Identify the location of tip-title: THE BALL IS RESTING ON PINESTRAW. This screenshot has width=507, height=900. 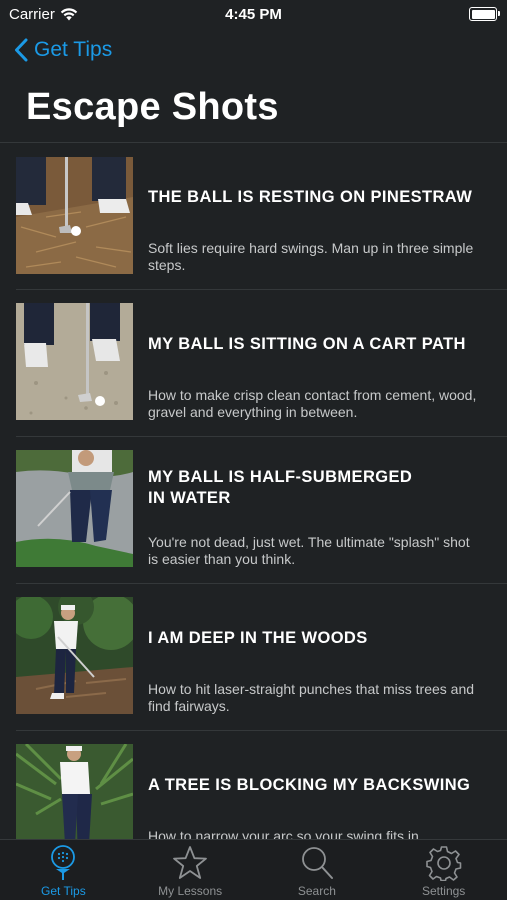
(310, 197).